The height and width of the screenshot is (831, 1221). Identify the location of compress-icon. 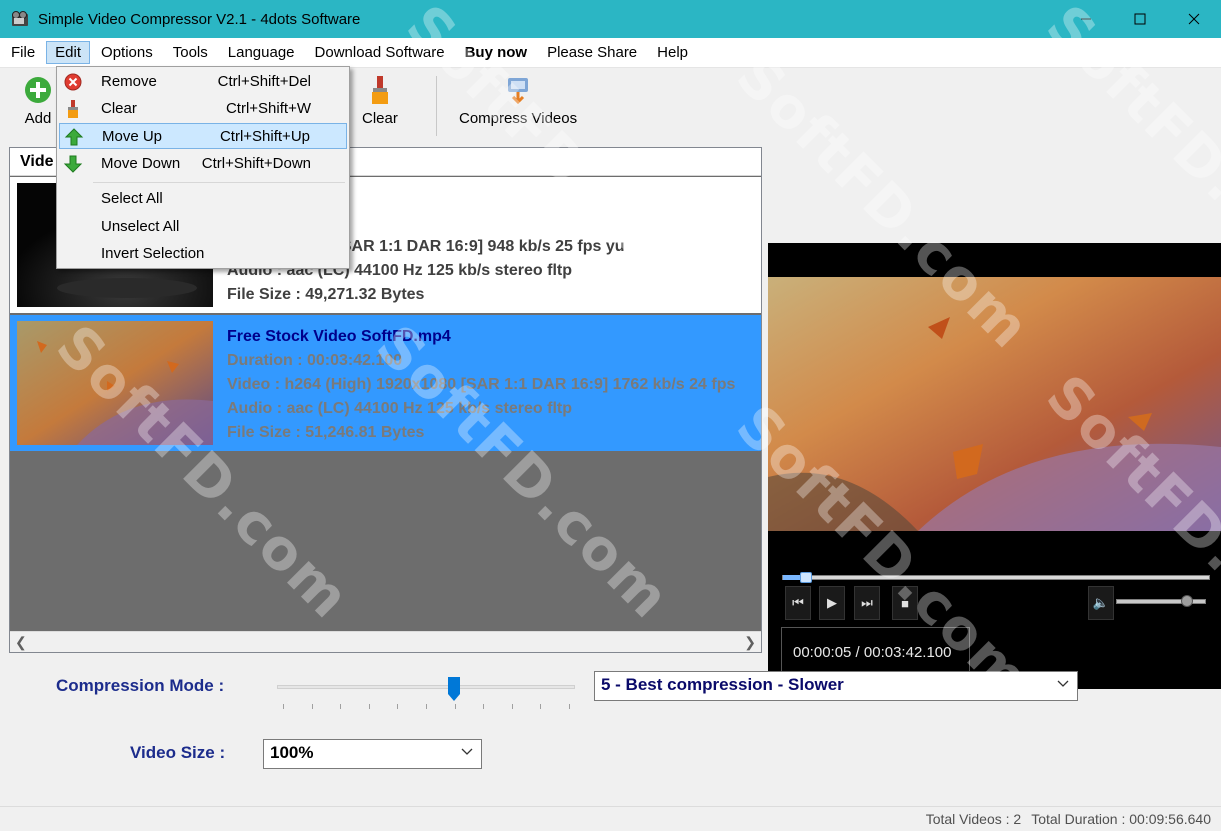
(518, 91).